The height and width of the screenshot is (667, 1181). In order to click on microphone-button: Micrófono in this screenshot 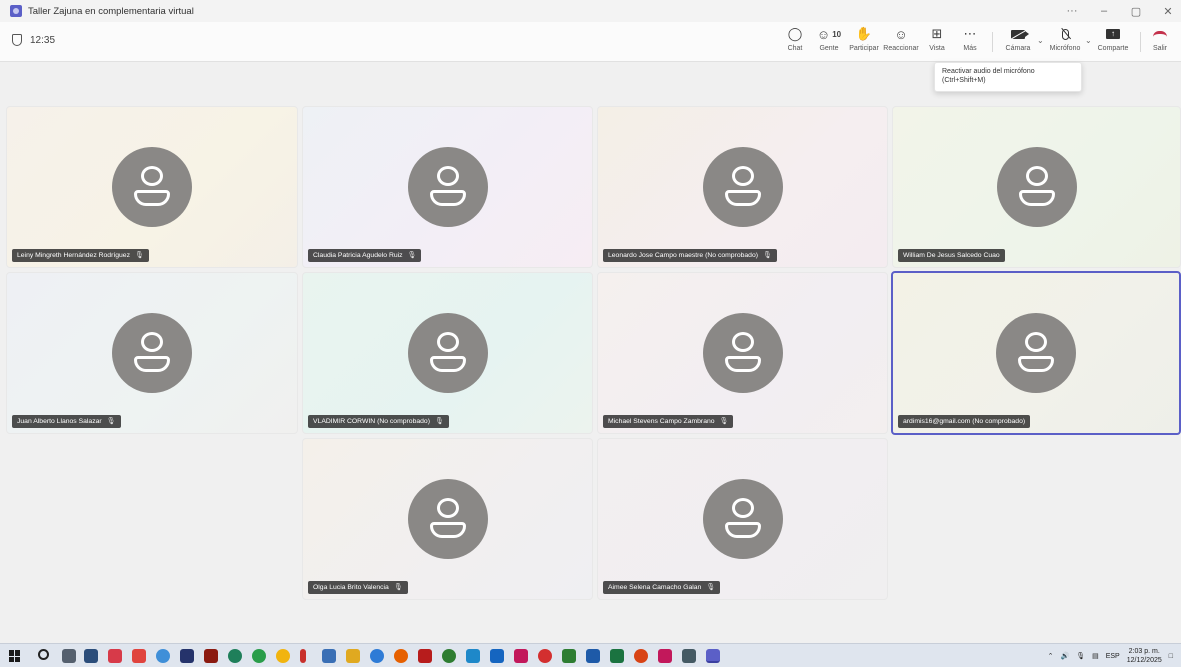, I will do `click(1065, 42)`.